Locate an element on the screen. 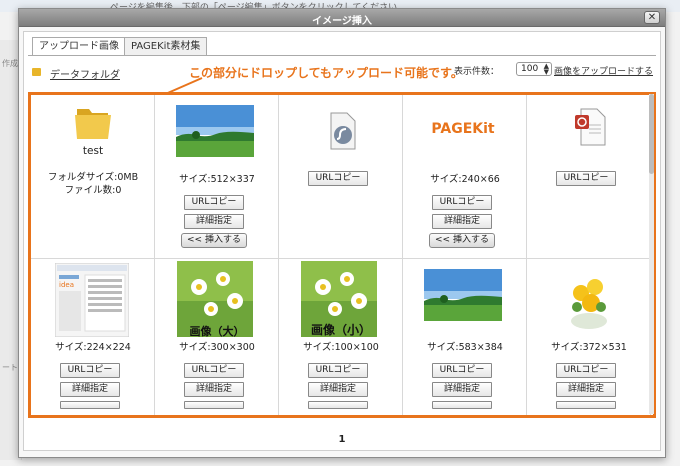 The height and width of the screenshot is (466, 680). grid-cell-image: 画像（小） サイズ:100×100 URLコピー 詳細指定 is located at coordinates (341, 337).